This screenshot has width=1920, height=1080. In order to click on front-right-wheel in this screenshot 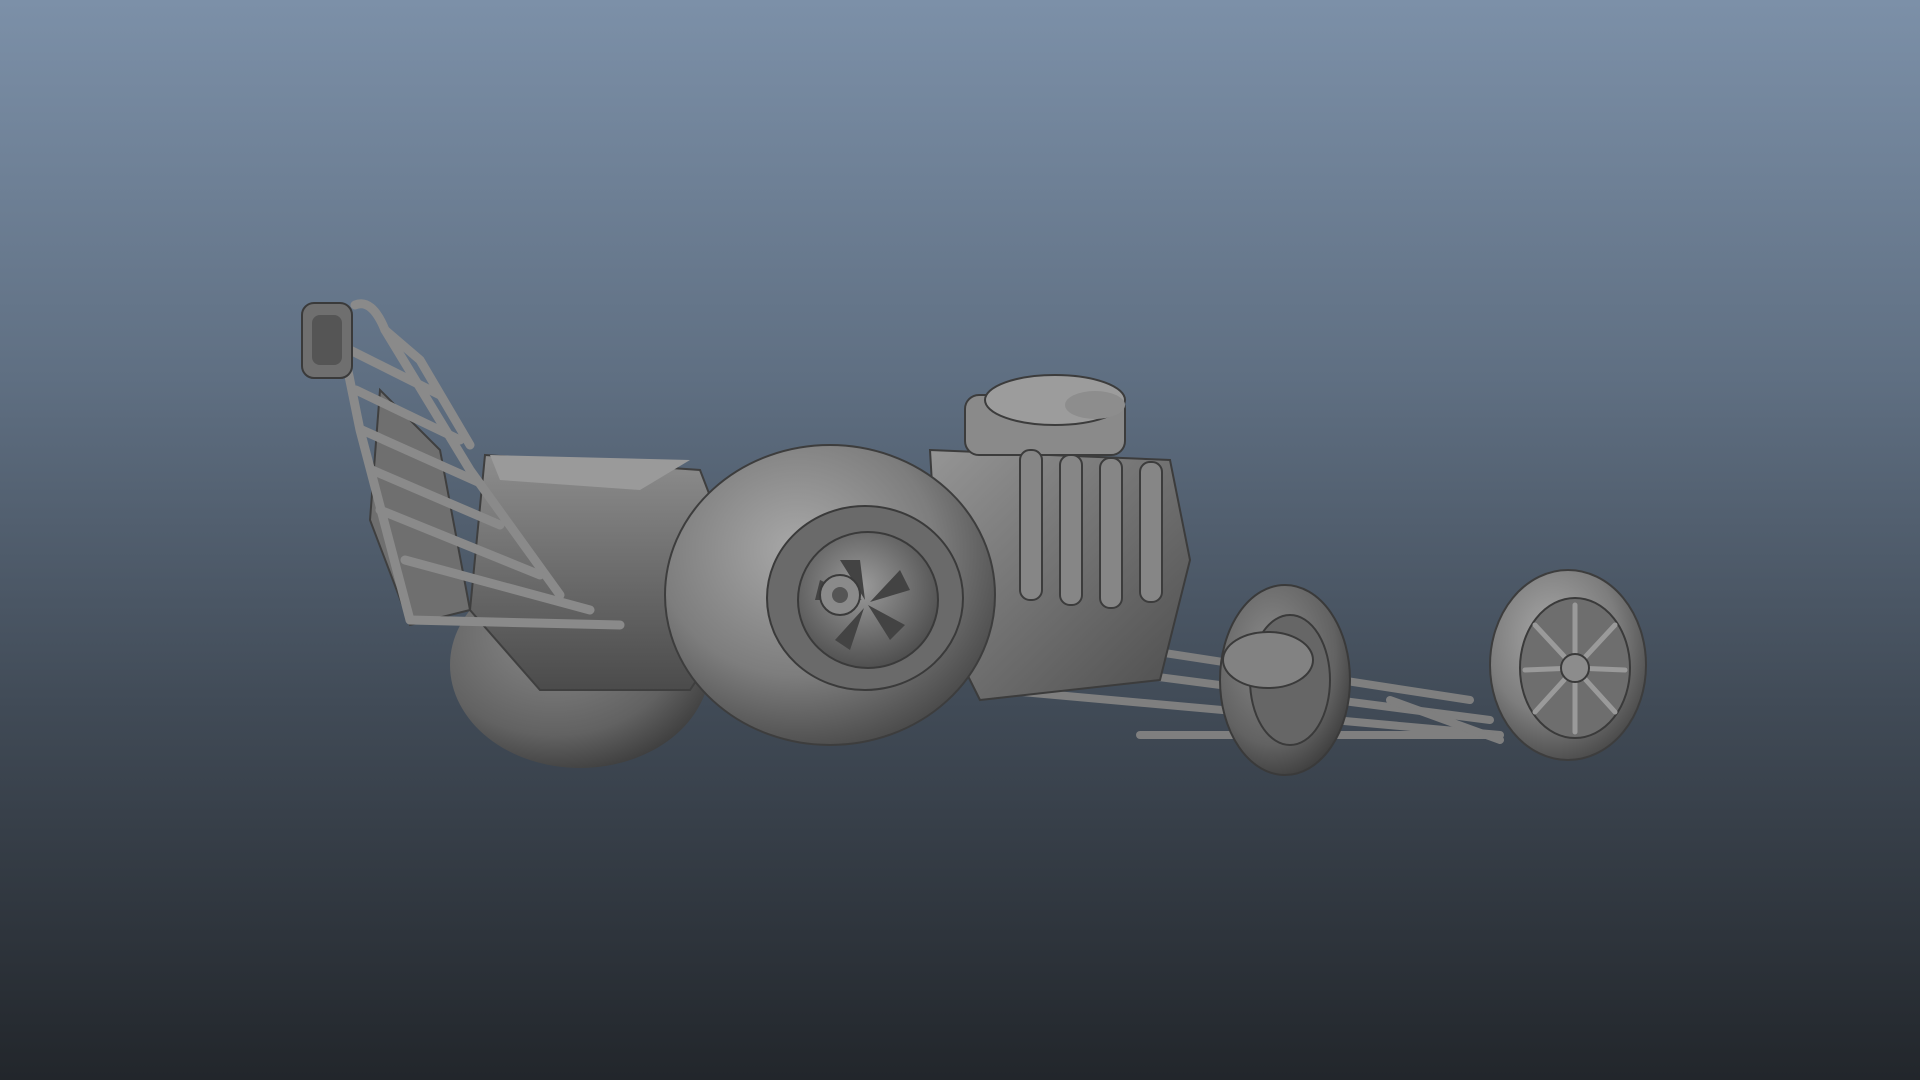, I will do `click(1568, 665)`.